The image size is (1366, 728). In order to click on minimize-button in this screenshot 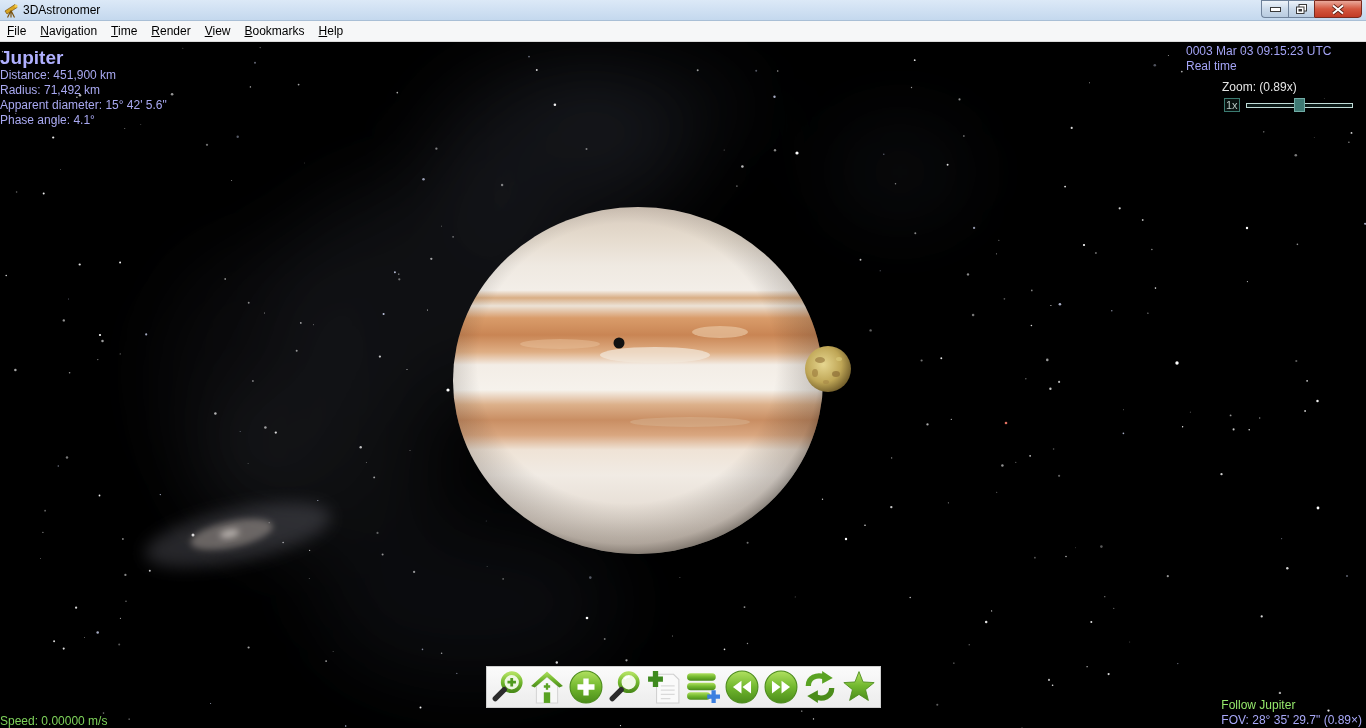, I will do `click(1274, 9)`.